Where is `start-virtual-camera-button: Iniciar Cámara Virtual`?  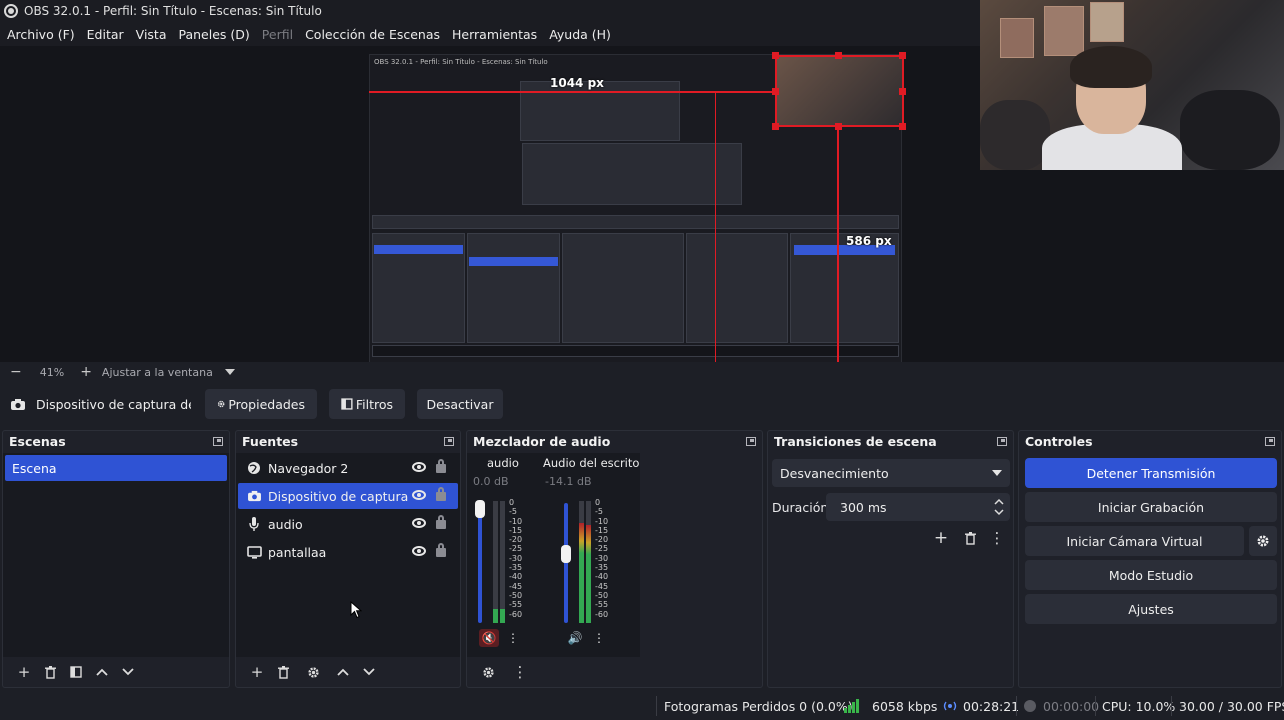
start-virtual-camera-button: Iniciar Cámara Virtual is located at coordinates (1134, 541).